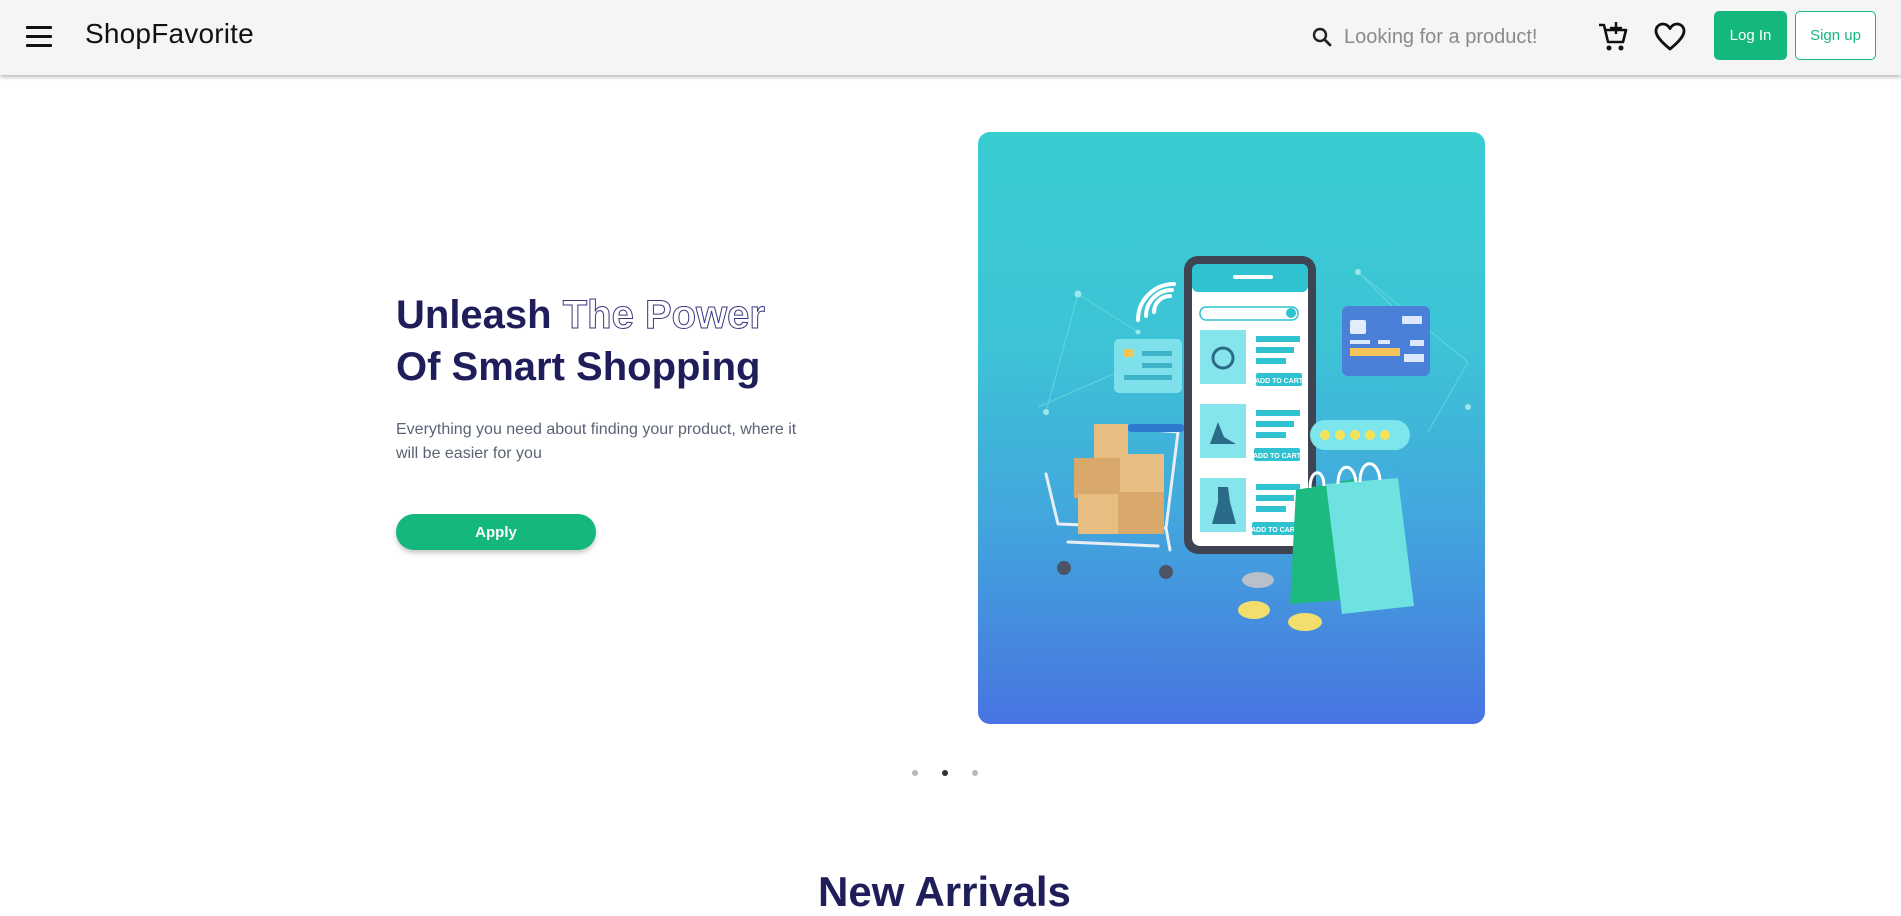 The height and width of the screenshot is (916, 1901). What do you see at coordinates (39, 37) in the screenshot?
I see `hamburger-menu-icon` at bounding box center [39, 37].